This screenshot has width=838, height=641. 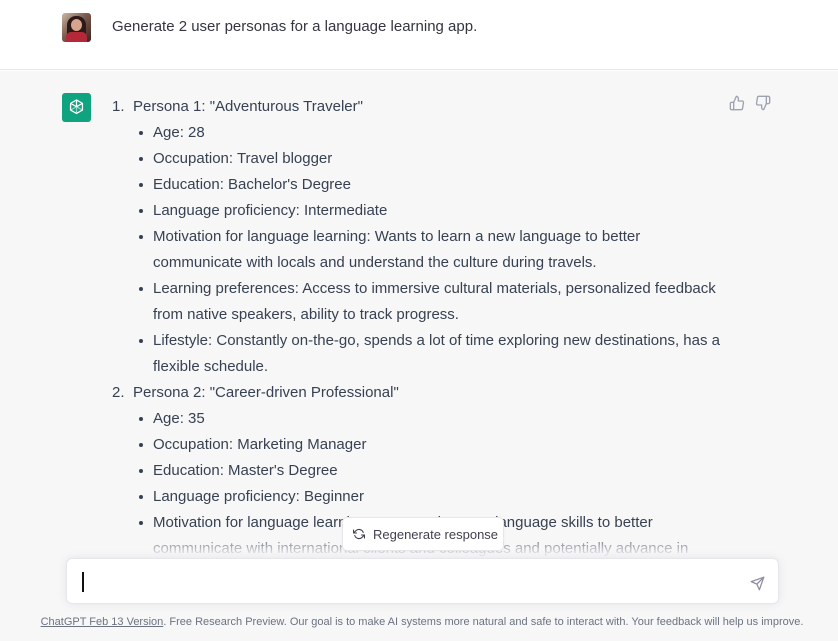 What do you see at coordinates (359, 534) in the screenshot?
I see `refresh-icon` at bounding box center [359, 534].